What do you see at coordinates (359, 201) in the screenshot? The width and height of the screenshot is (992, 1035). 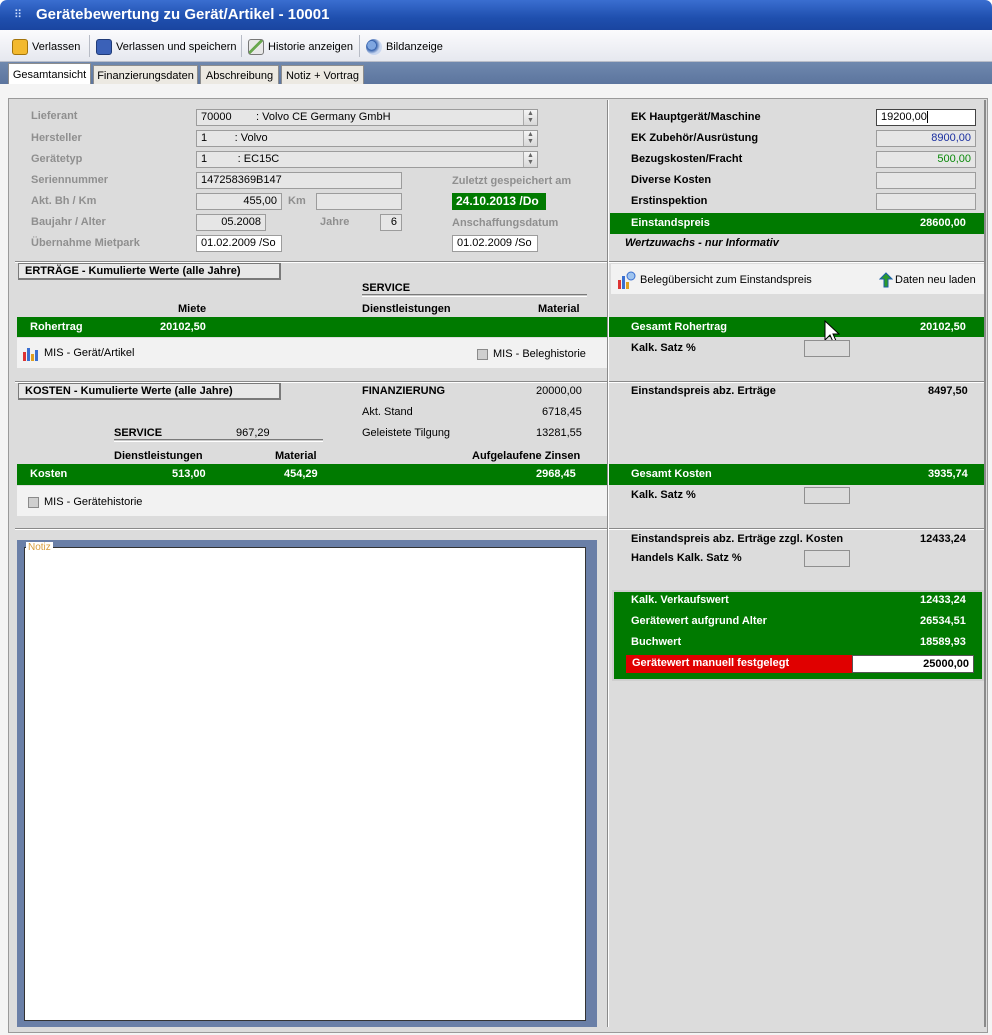 I see `km-field` at bounding box center [359, 201].